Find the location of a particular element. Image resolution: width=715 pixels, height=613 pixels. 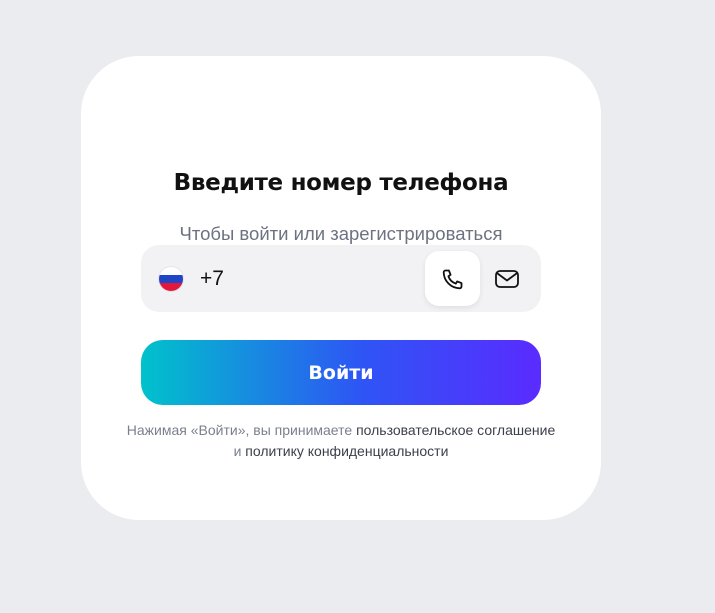

terms-conjunction: и is located at coordinates (237, 451).